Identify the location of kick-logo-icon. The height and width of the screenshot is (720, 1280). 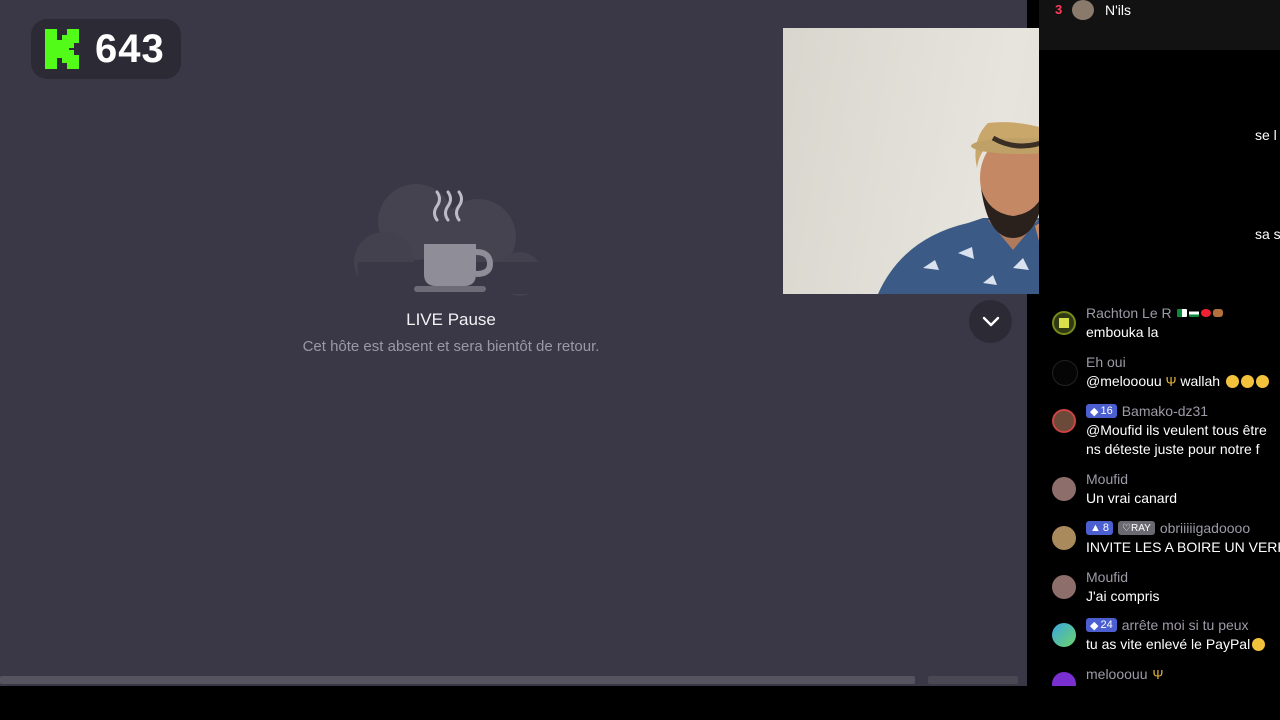
(62, 49).